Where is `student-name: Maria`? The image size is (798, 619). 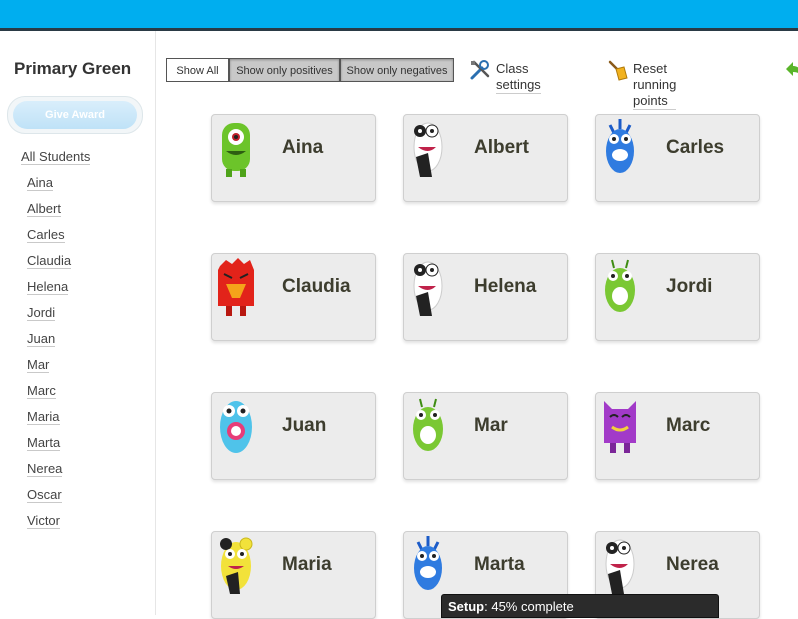 student-name: Maria is located at coordinates (307, 564).